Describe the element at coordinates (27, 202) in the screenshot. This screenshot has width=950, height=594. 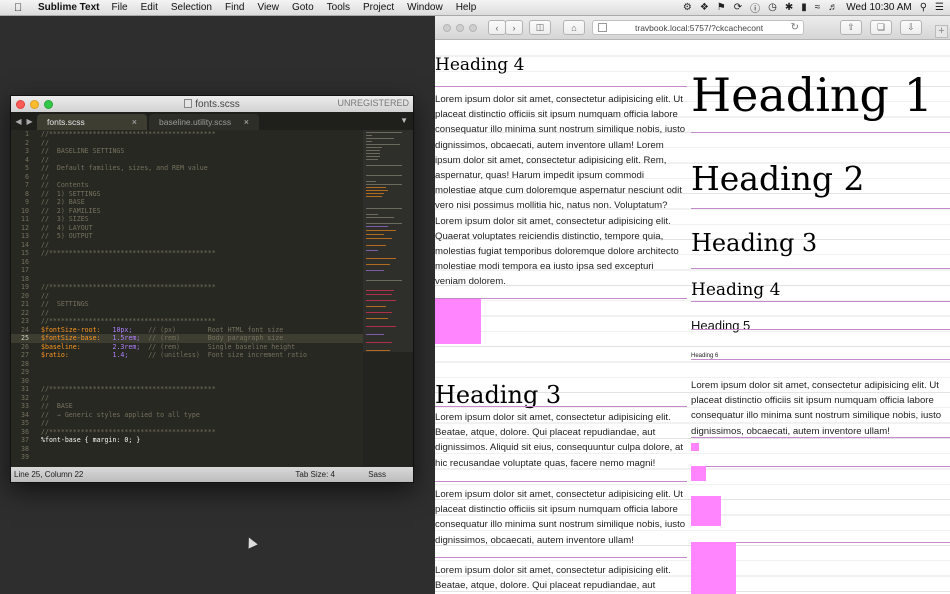
I see `line-number: 9` at that location.